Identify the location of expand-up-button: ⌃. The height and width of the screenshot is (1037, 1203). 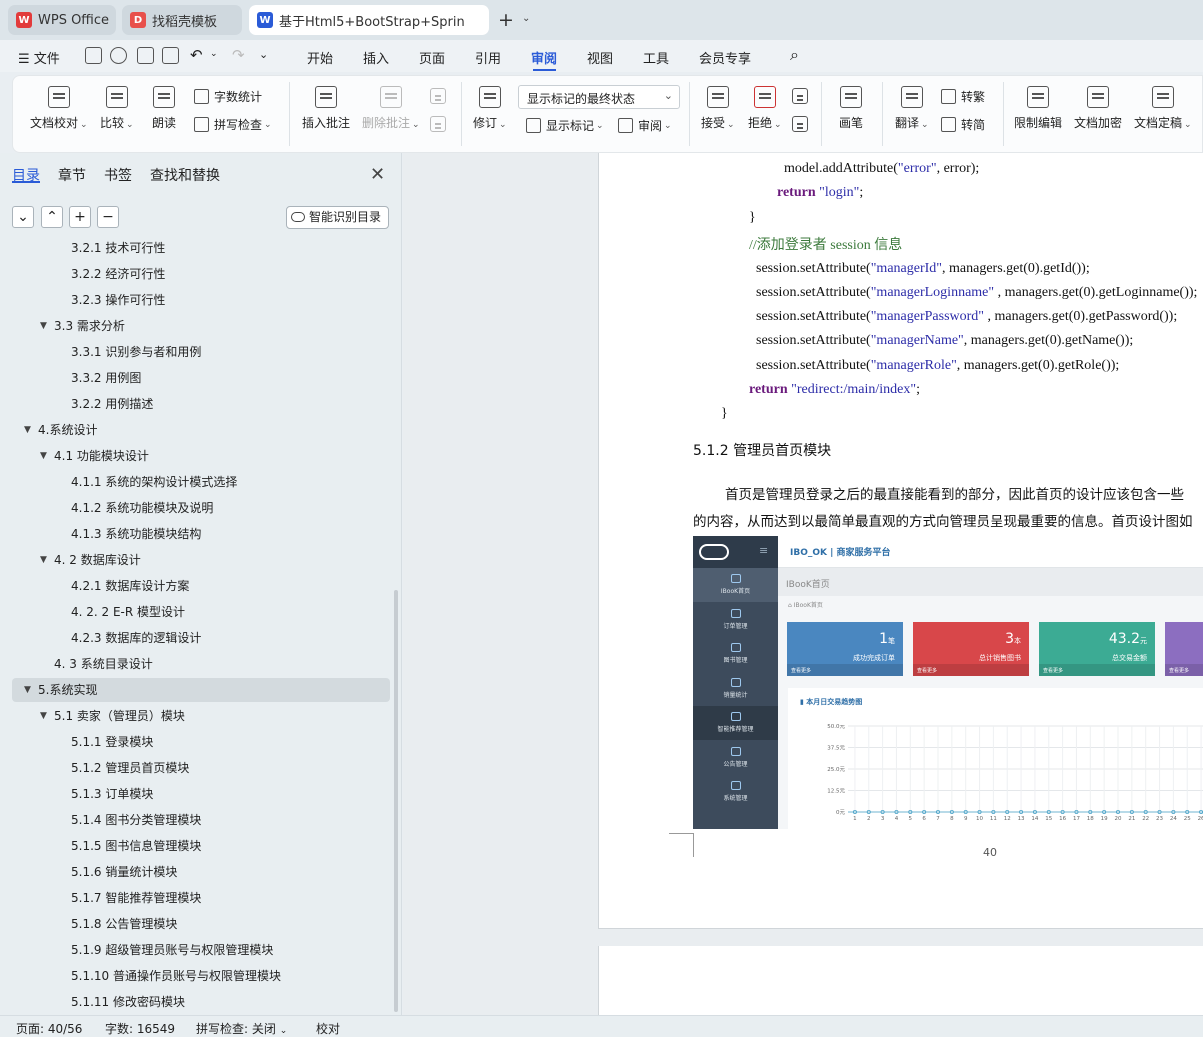
(52, 217).